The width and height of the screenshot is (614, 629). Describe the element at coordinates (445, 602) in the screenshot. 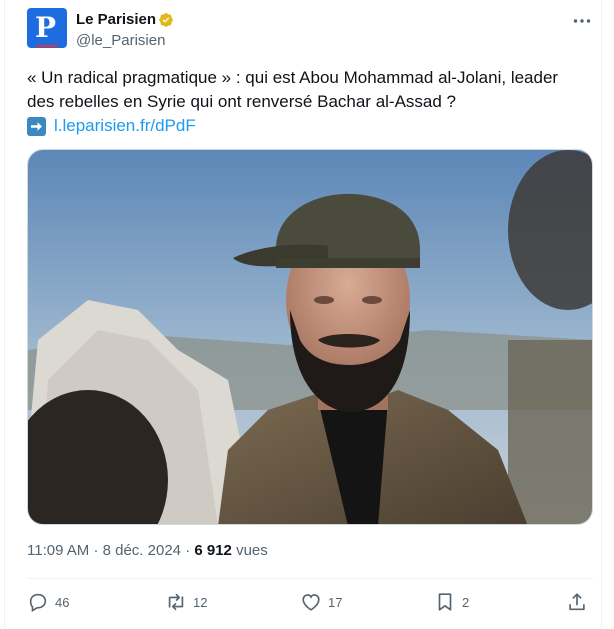

I see `bookmark-icon` at that location.